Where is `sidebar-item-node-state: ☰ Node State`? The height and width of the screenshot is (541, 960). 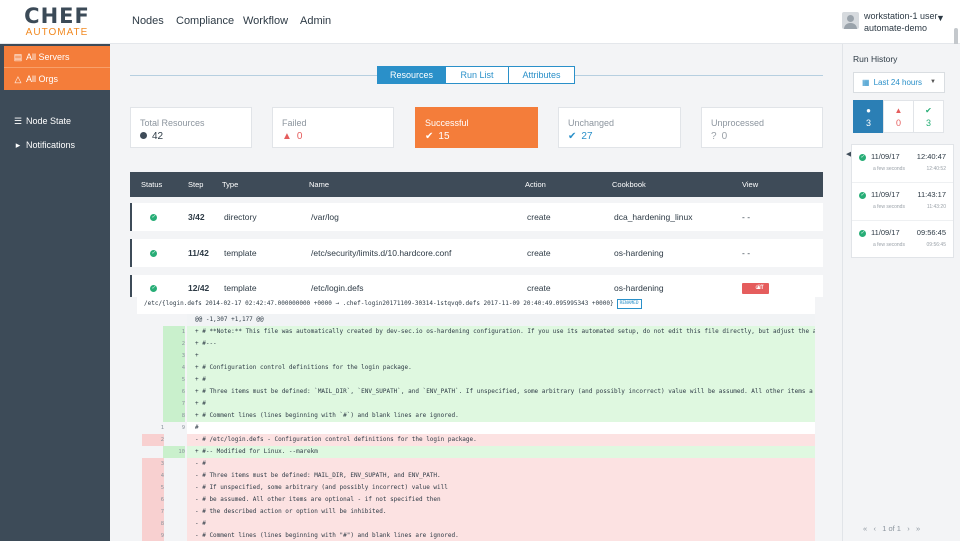 sidebar-item-node-state: ☰ Node State is located at coordinates (57, 121).